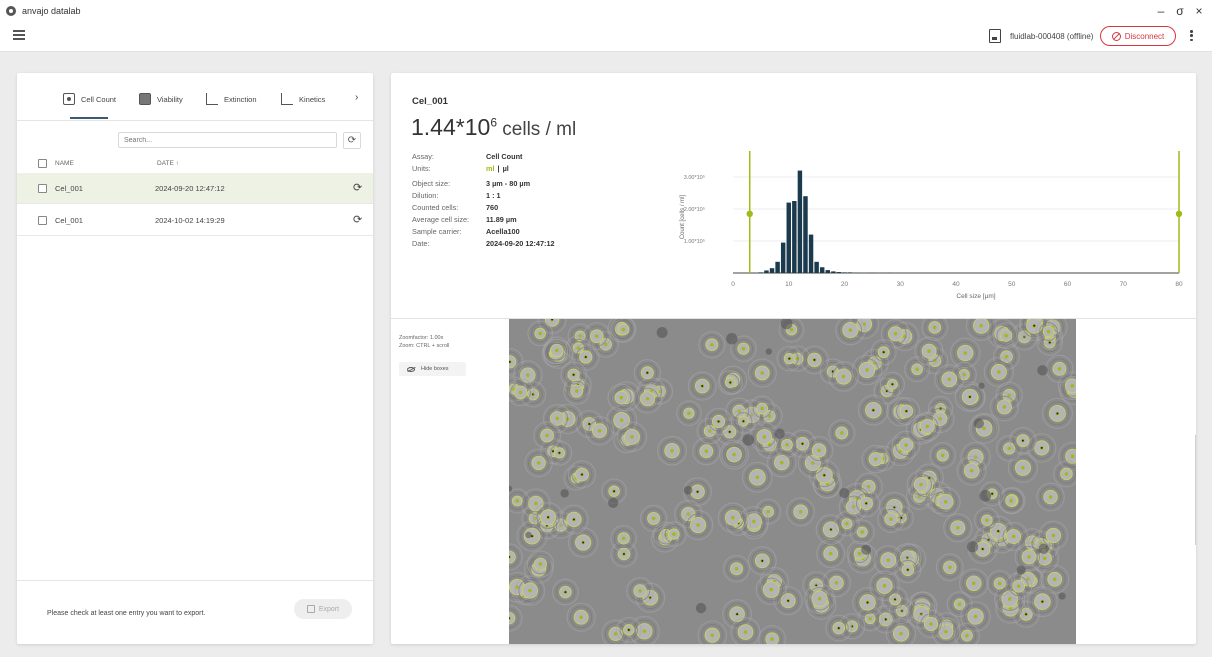  I want to click on y-tick-label: 1.00*10⁵, so click(694, 241).